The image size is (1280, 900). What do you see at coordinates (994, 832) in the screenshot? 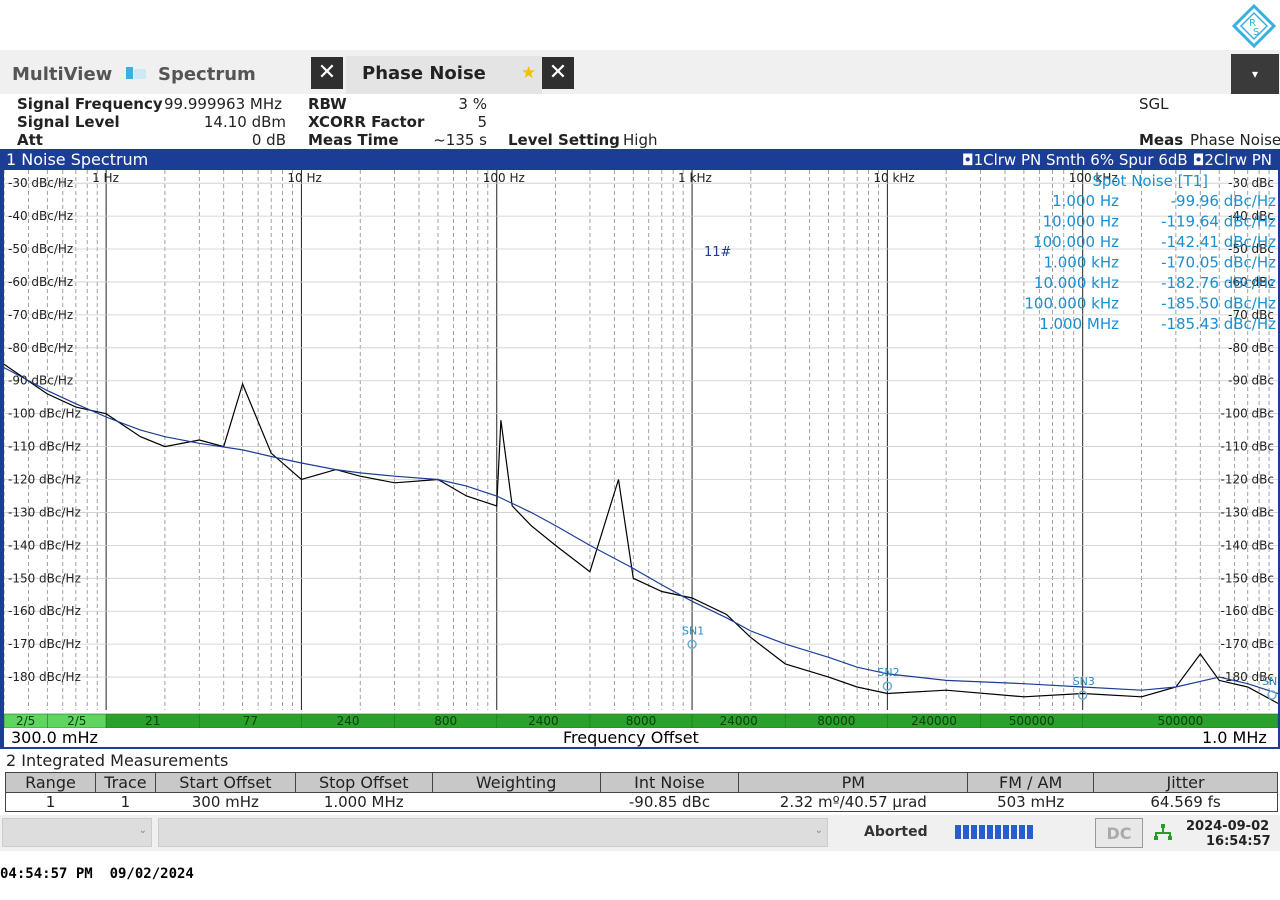
I see `progress-indicator-icon` at bounding box center [994, 832].